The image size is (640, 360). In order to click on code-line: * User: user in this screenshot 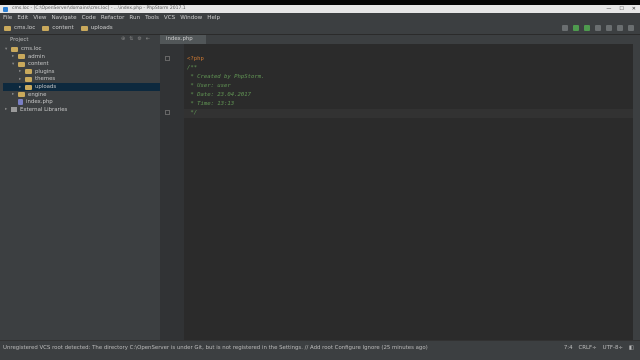, I will do `click(209, 86)`.